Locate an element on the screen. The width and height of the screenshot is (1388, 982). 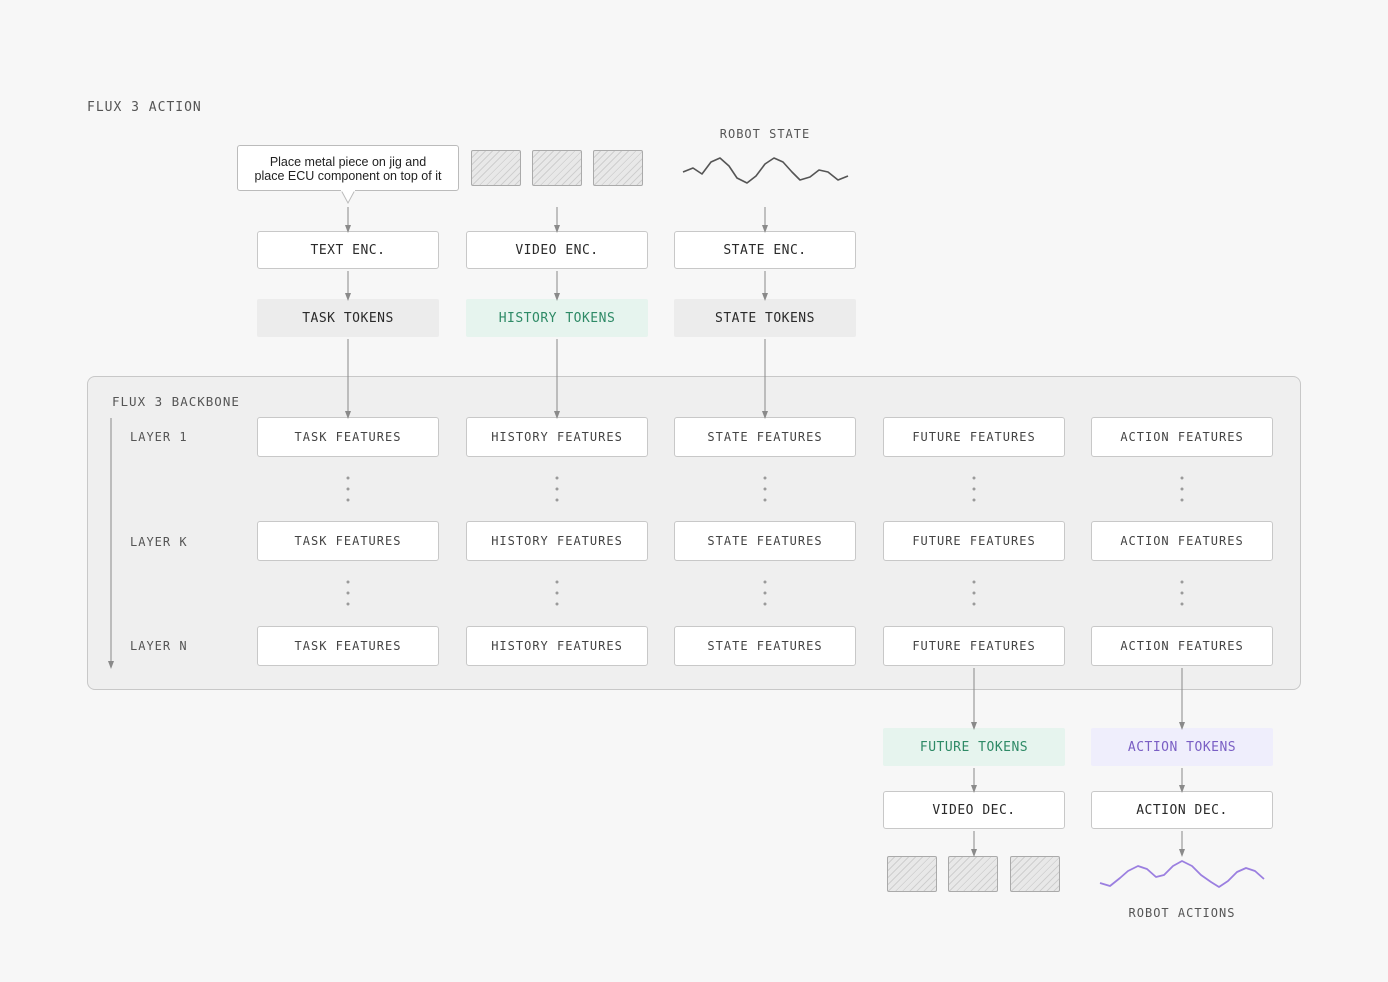
history-features-layer-1: HISTORY FEATURES is located at coordinates (557, 437).